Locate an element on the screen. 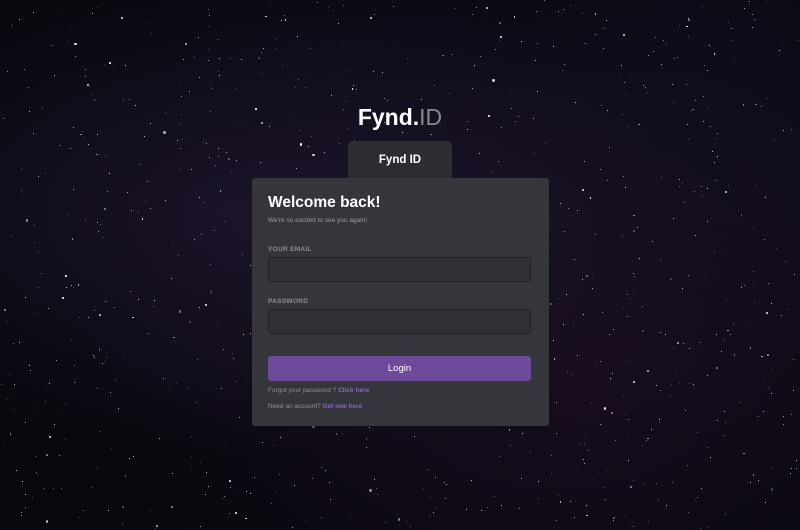  register-link: Get one here is located at coordinates (343, 406).